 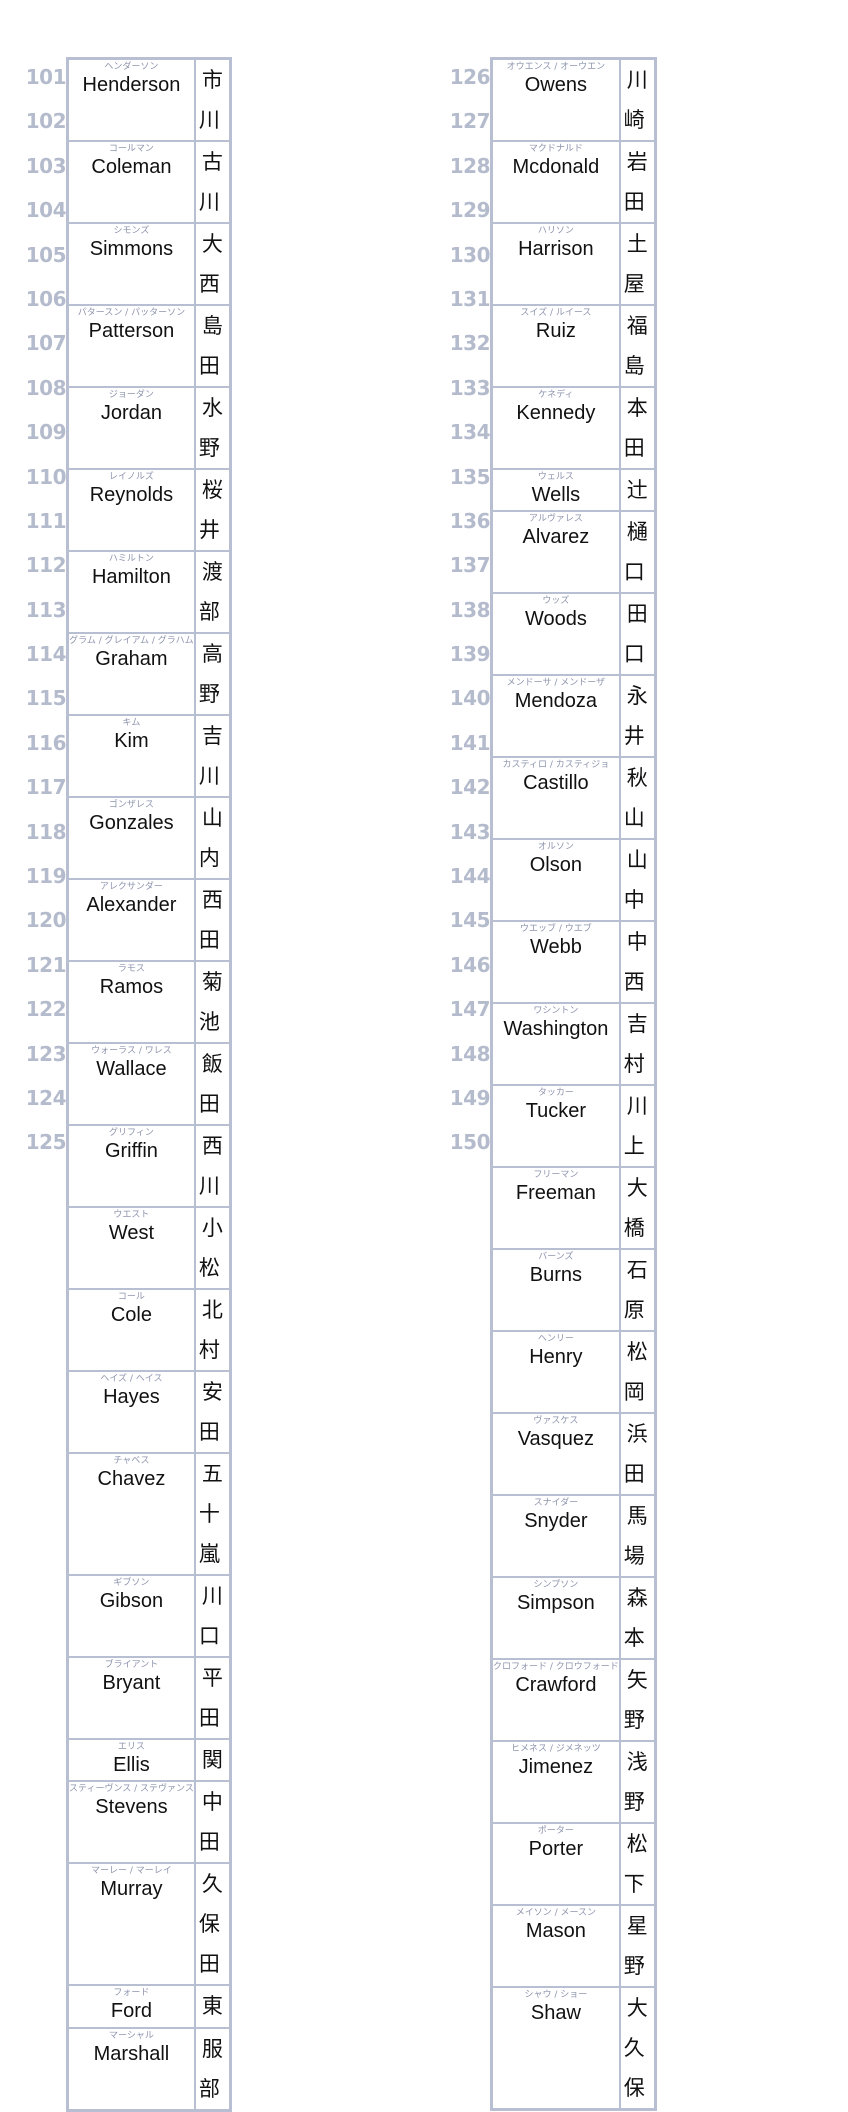 I want to click on table-row: オルソン Olson 山中, so click(x=573, y=880).